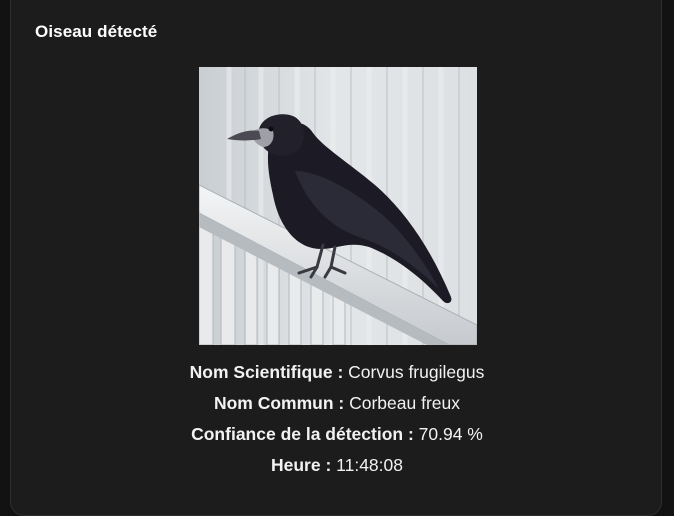 This screenshot has height=516, width=674. I want to click on common-name-row: Nom Commun : Corbeau freux, so click(337, 403).